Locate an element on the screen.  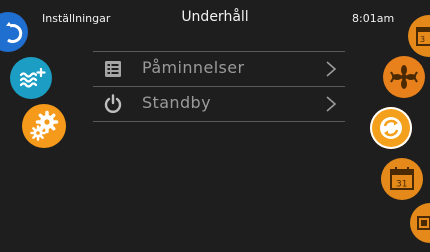
partial-blue-icon is located at coordinates (14, 33).